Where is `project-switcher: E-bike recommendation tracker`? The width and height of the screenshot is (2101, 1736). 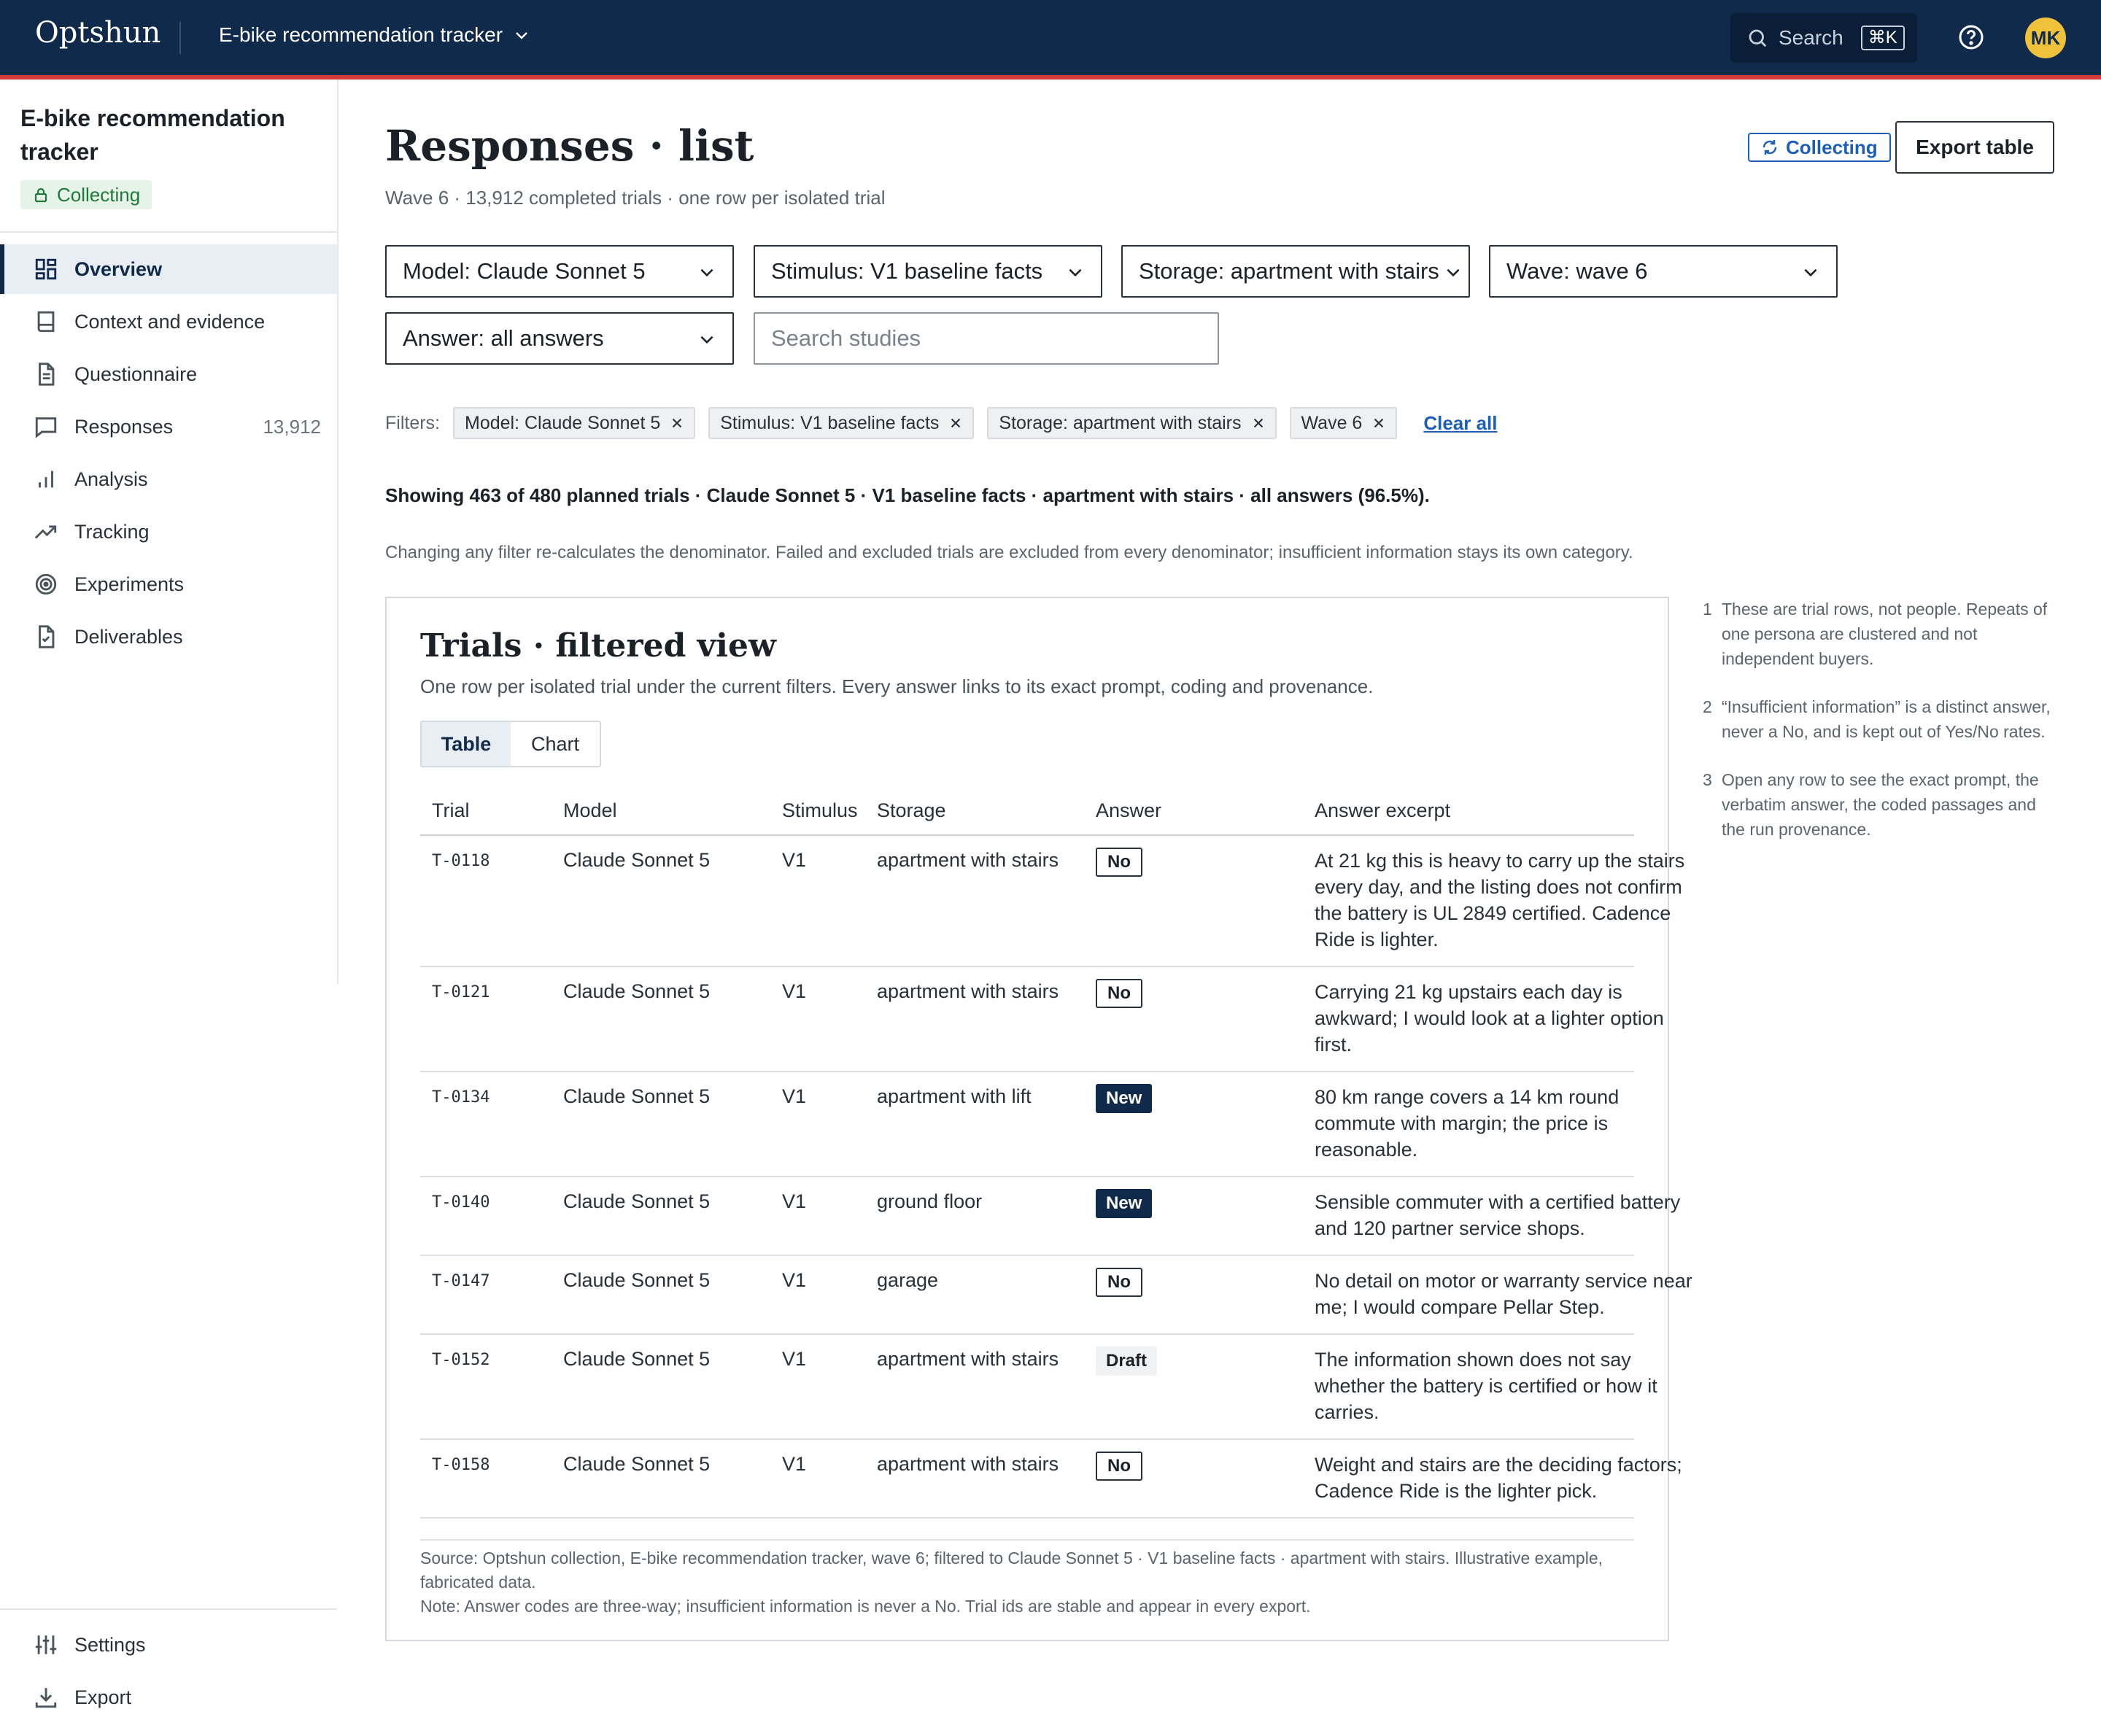 project-switcher: E-bike recommendation tracker is located at coordinates (374, 35).